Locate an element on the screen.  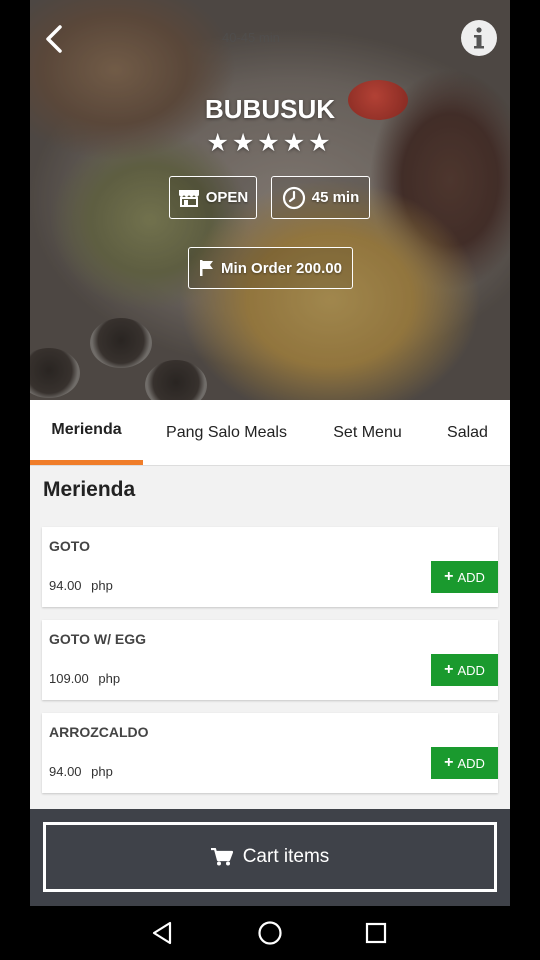
eta-faint-text: 40-45 min is located at coordinates (251, 37).